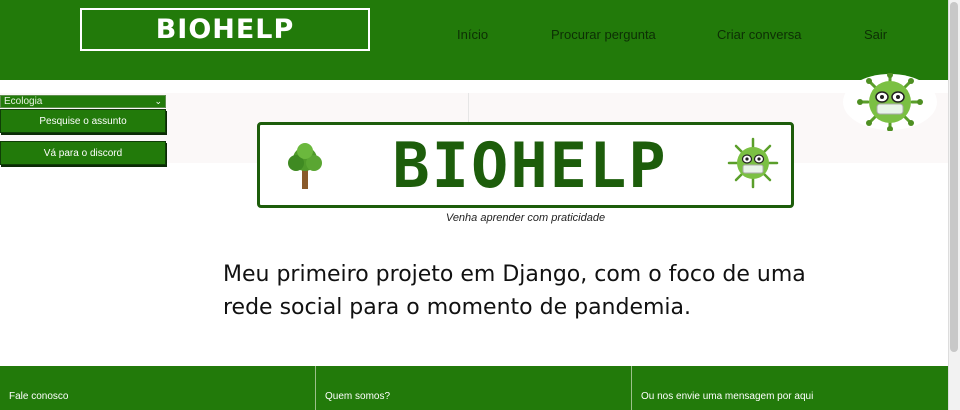 The width and height of the screenshot is (960, 410). What do you see at coordinates (225, 29) in the screenshot?
I see `navbar-logo: BIOHELP` at bounding box center [225, 29].